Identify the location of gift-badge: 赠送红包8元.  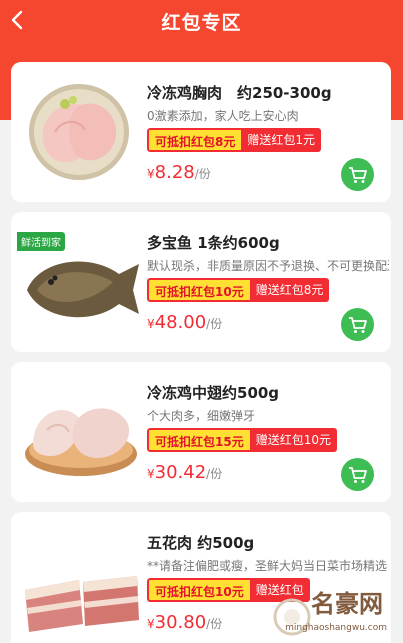
(289, 290).